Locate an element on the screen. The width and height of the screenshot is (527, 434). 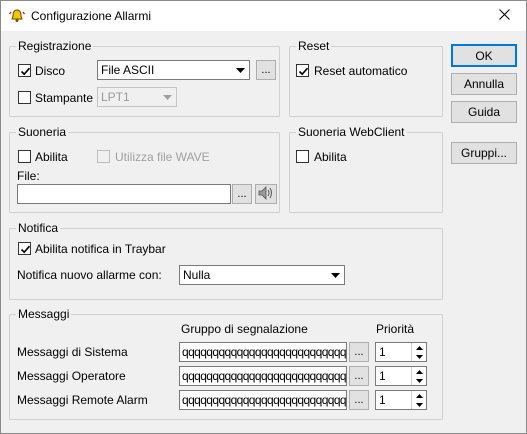
disco-format-value: File ASCII is located at coordinates (128, 70).